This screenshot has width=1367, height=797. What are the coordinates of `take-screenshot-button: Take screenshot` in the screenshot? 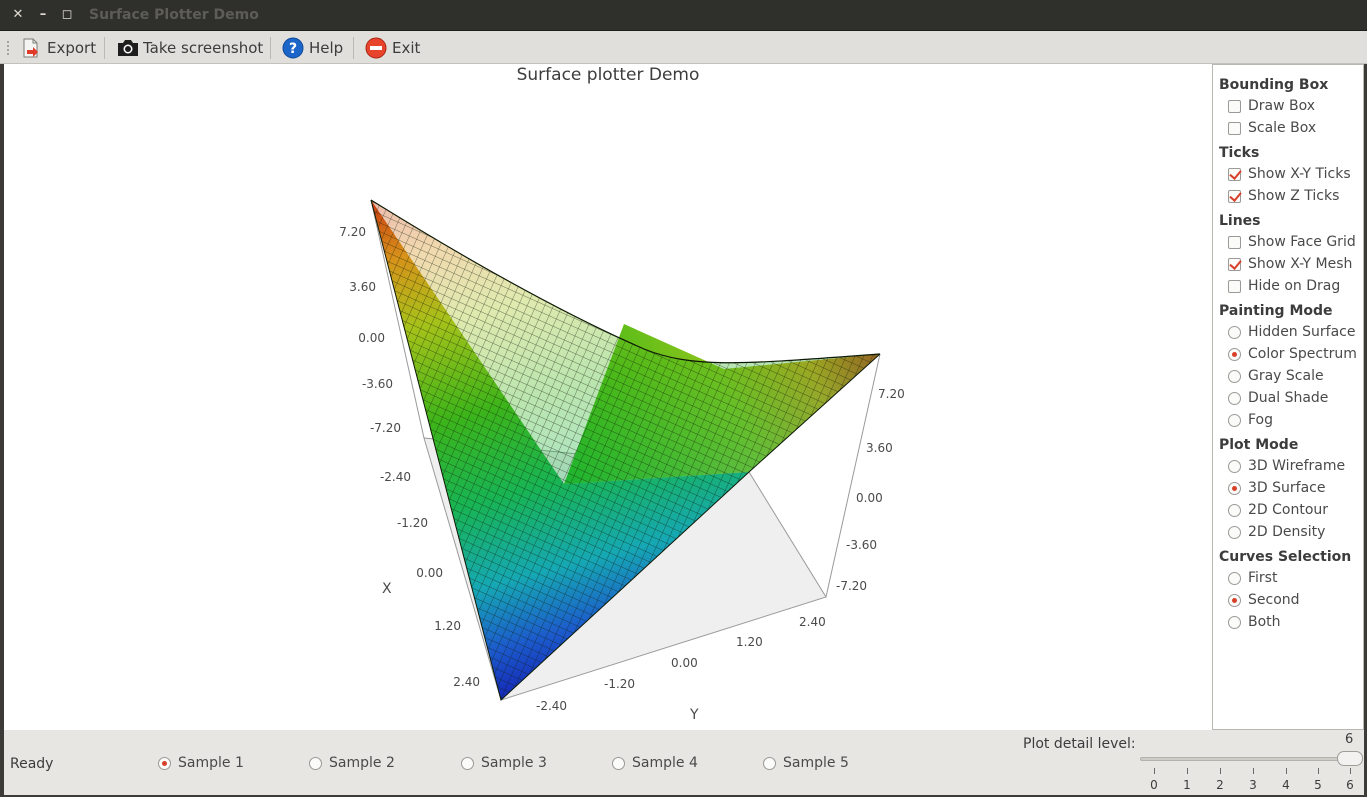 It's located at (189, 48).